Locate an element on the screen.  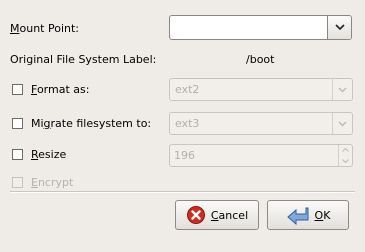
cancel-icon is located at coordinates (195, 215).